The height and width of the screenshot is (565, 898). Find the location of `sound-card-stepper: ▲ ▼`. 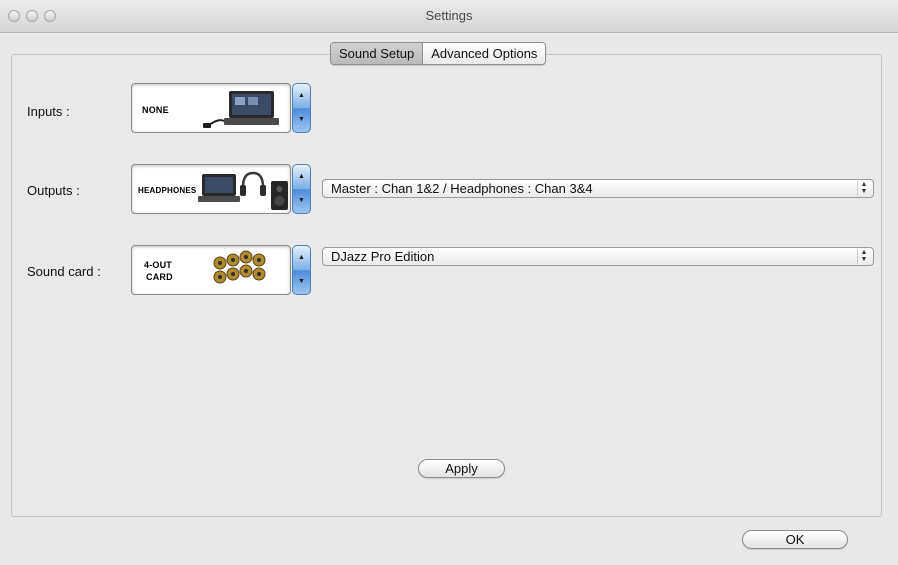

sound-card-stepper: ▲ ▼ is located at coordinates (301, 270).